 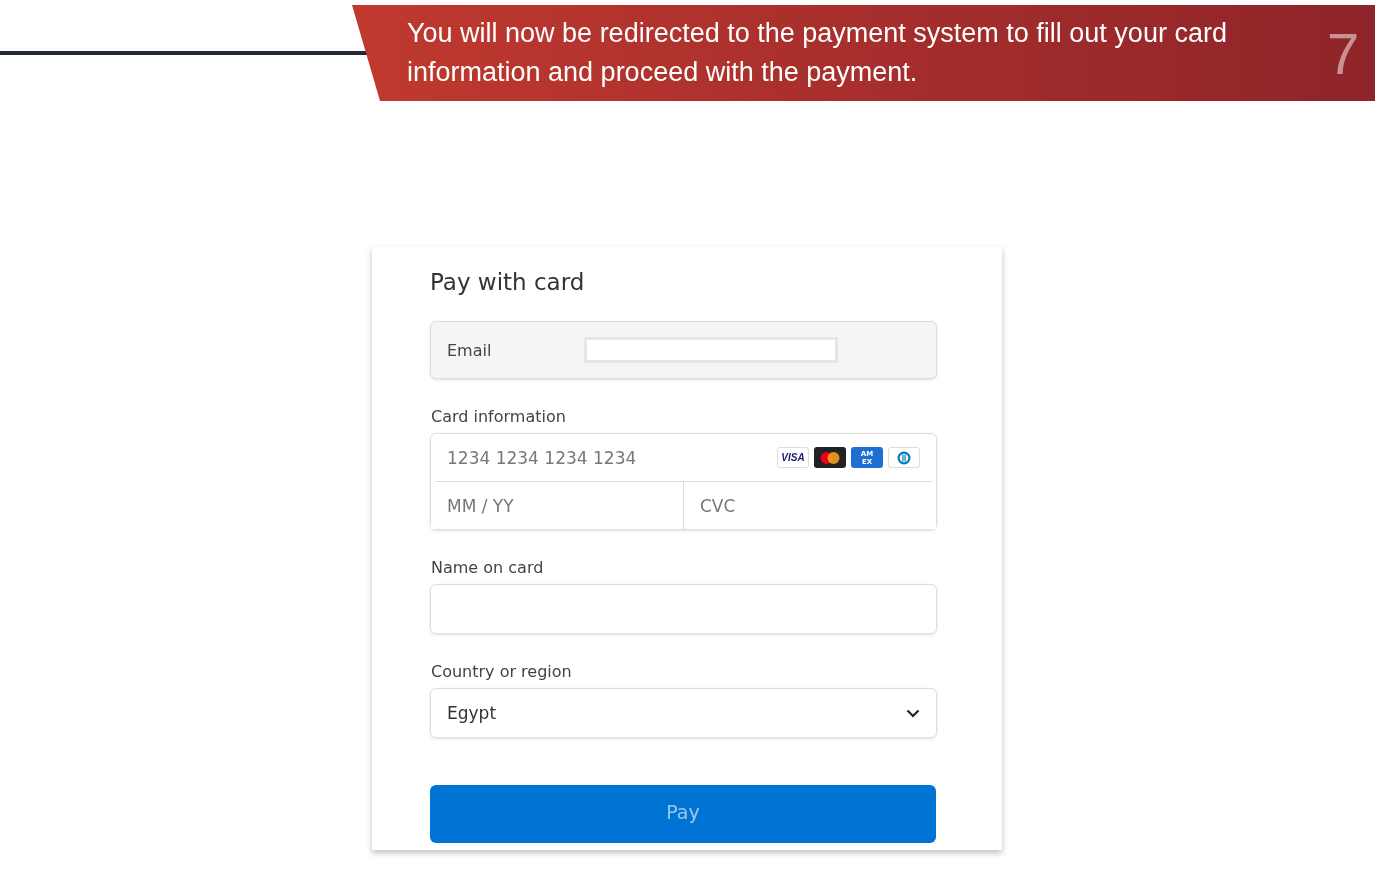 What do you see at coordinates (809, 505) in the screenshot?
I see `cvc-field: CVC` at bounding box center [809, 505].